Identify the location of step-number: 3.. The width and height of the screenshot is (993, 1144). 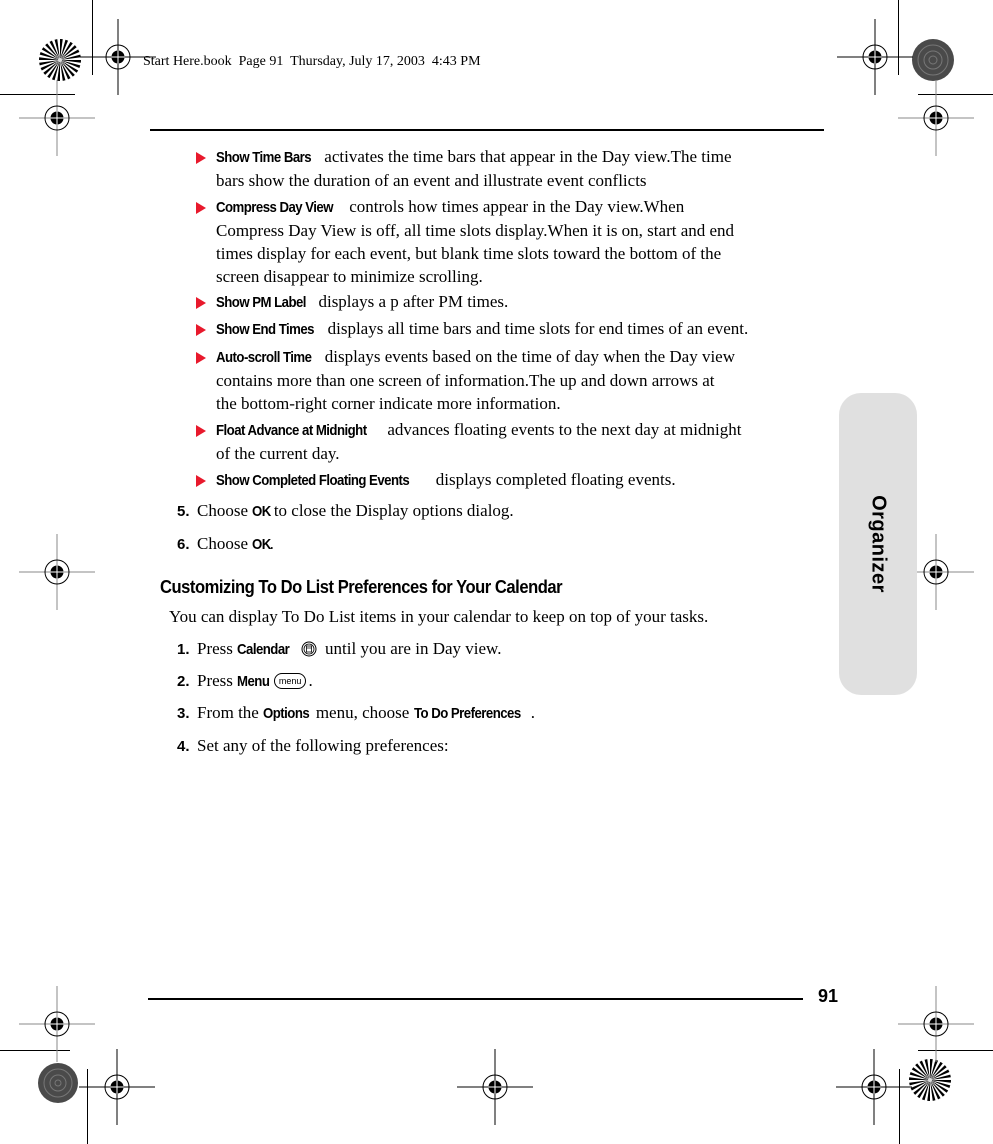
(183, 713).